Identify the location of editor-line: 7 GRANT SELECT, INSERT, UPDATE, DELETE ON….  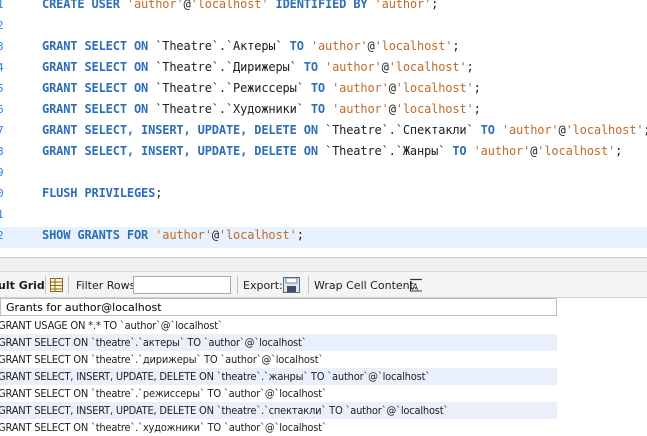
(323, 132).